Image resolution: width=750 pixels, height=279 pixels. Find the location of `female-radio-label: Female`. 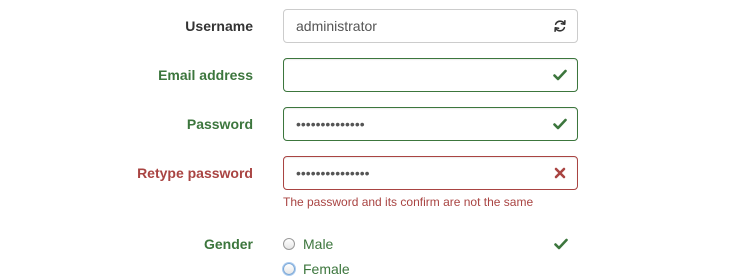

female-radio-label: Female is located at coordinates (326, 269).